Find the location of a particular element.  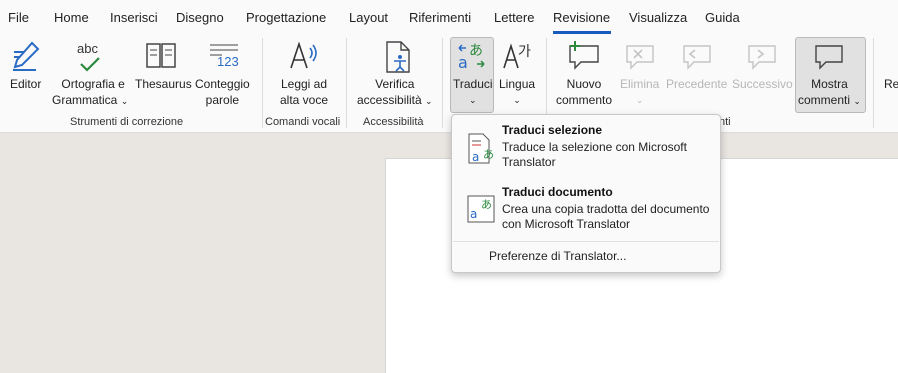

mostra-label-1: Mostra is located at coordinates (829, 84).